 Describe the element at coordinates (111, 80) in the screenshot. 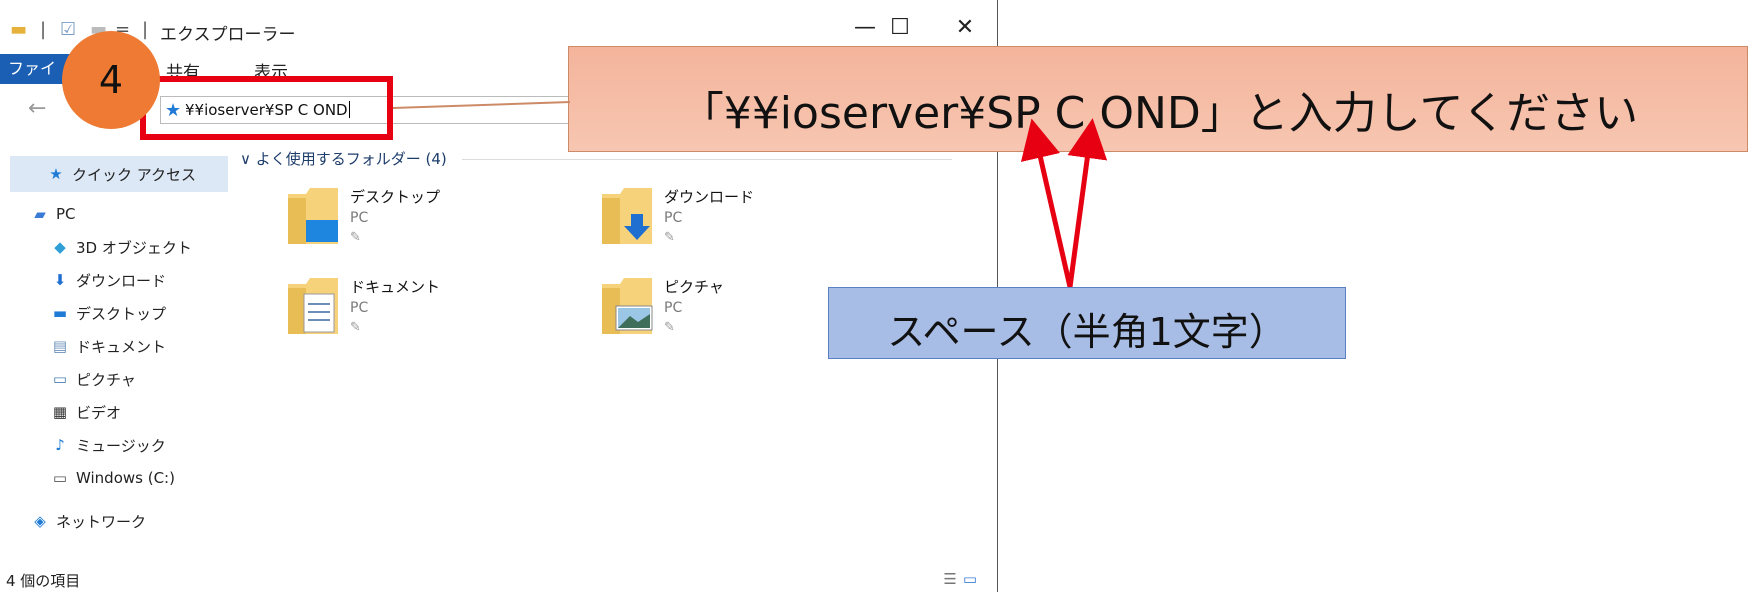

I see `step-number-badge: 4` at that location.